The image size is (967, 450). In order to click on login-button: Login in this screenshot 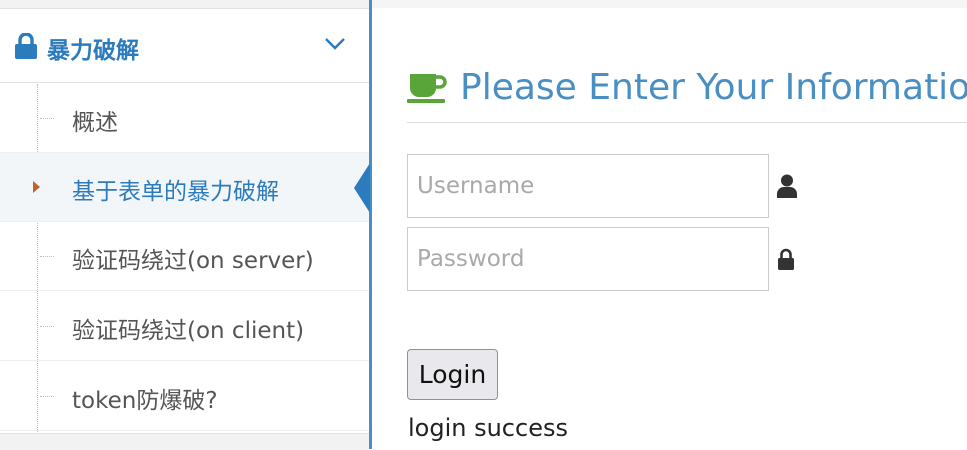, I will do `click(452, 374)`.